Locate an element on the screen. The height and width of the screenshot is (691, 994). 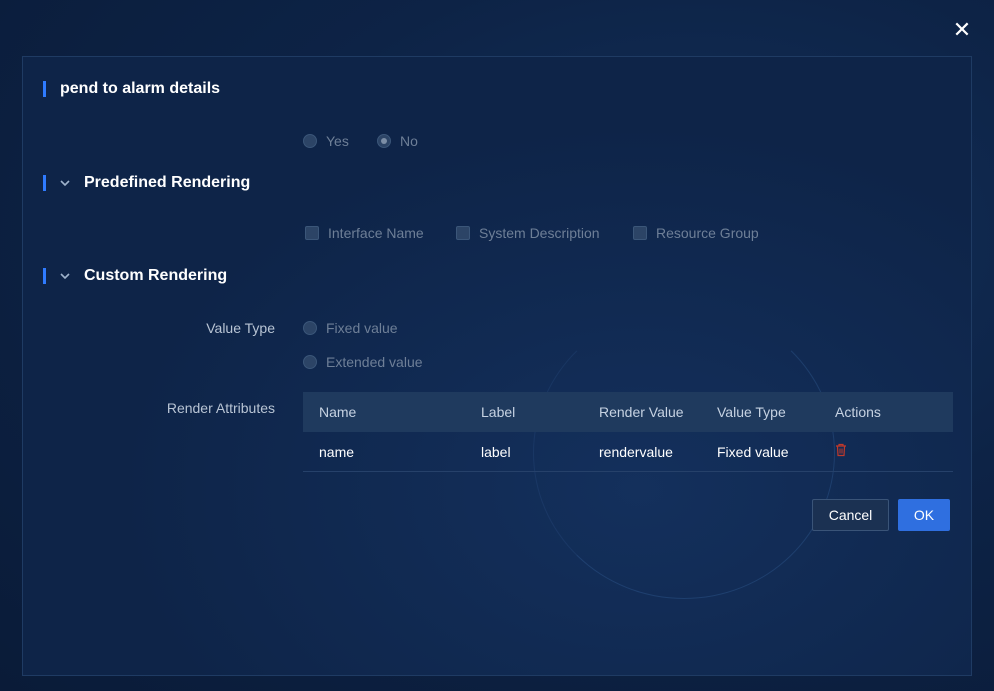
header-name: Name is located at coordinates (338, 412).